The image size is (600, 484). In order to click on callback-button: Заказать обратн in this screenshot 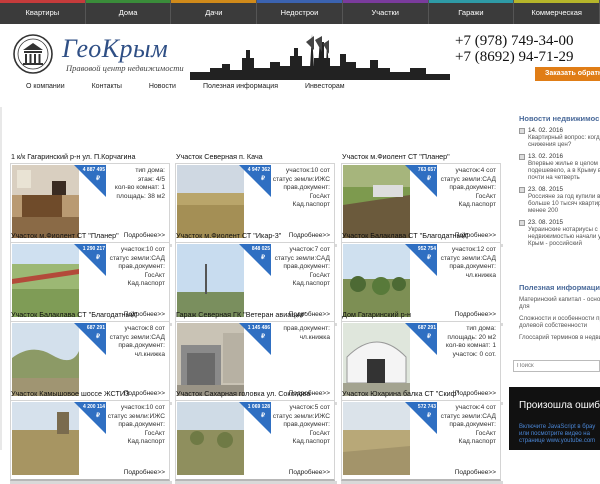, I will do `click(567, 74)`.